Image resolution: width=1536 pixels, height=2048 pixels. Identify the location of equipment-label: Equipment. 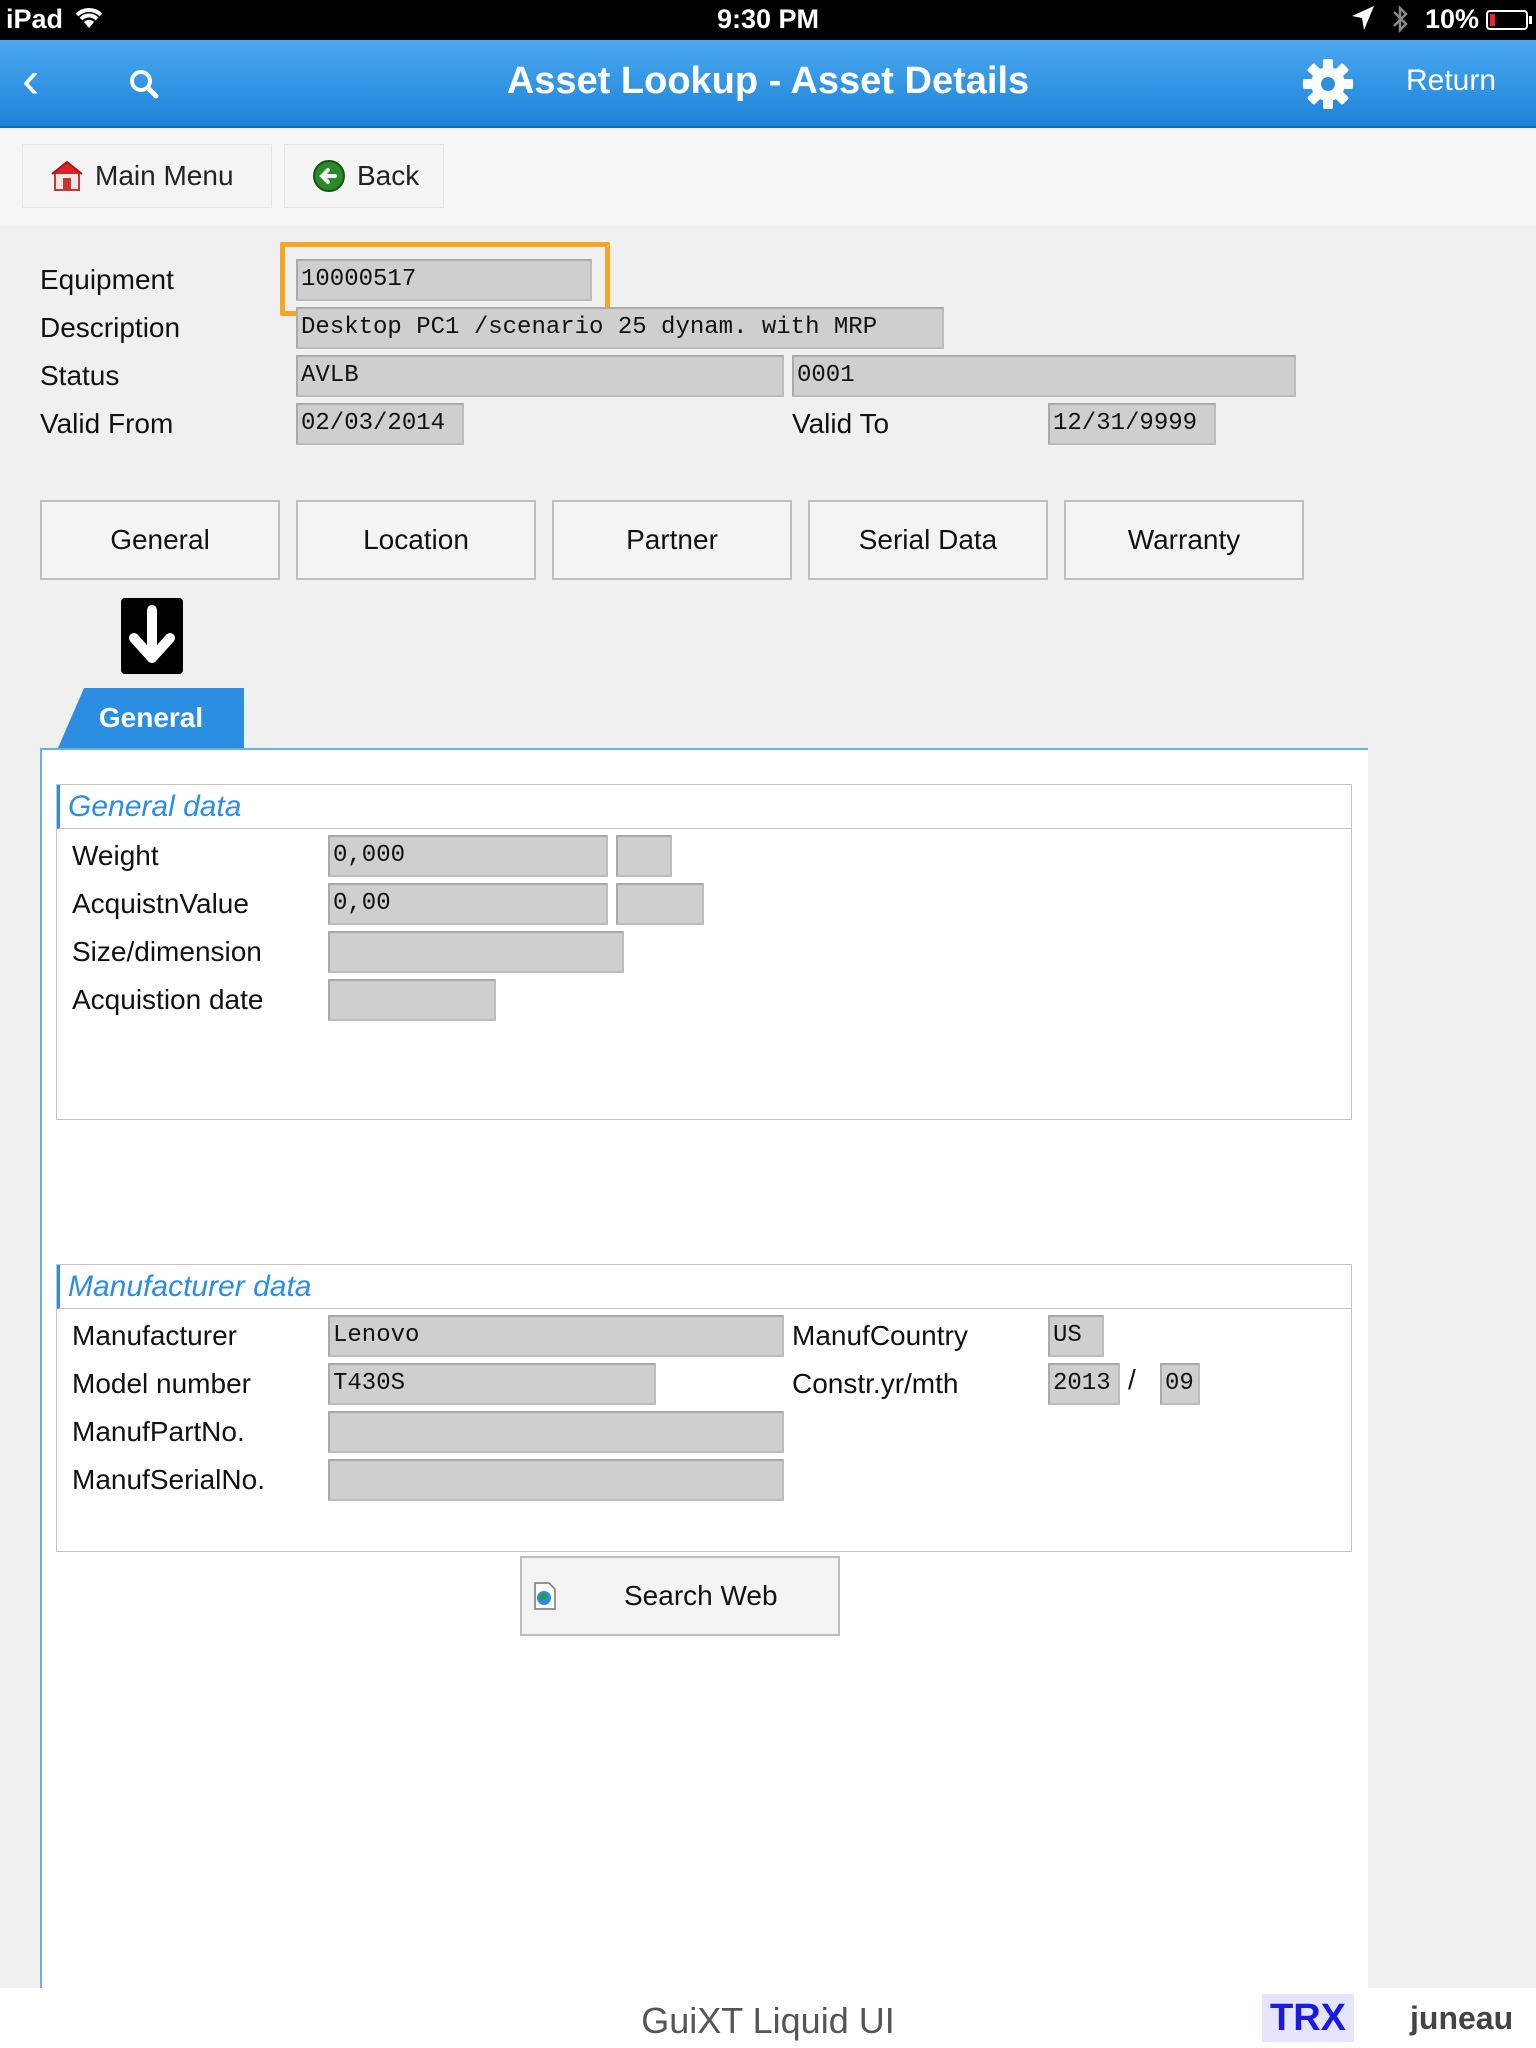
(107, 279).